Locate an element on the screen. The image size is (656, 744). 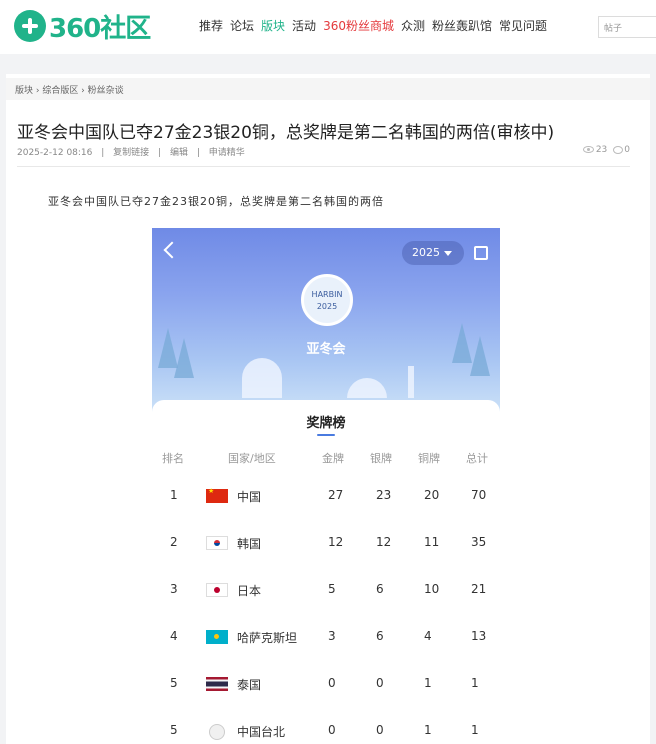
comments-stat: 0 is located at coordinates (621, 150).